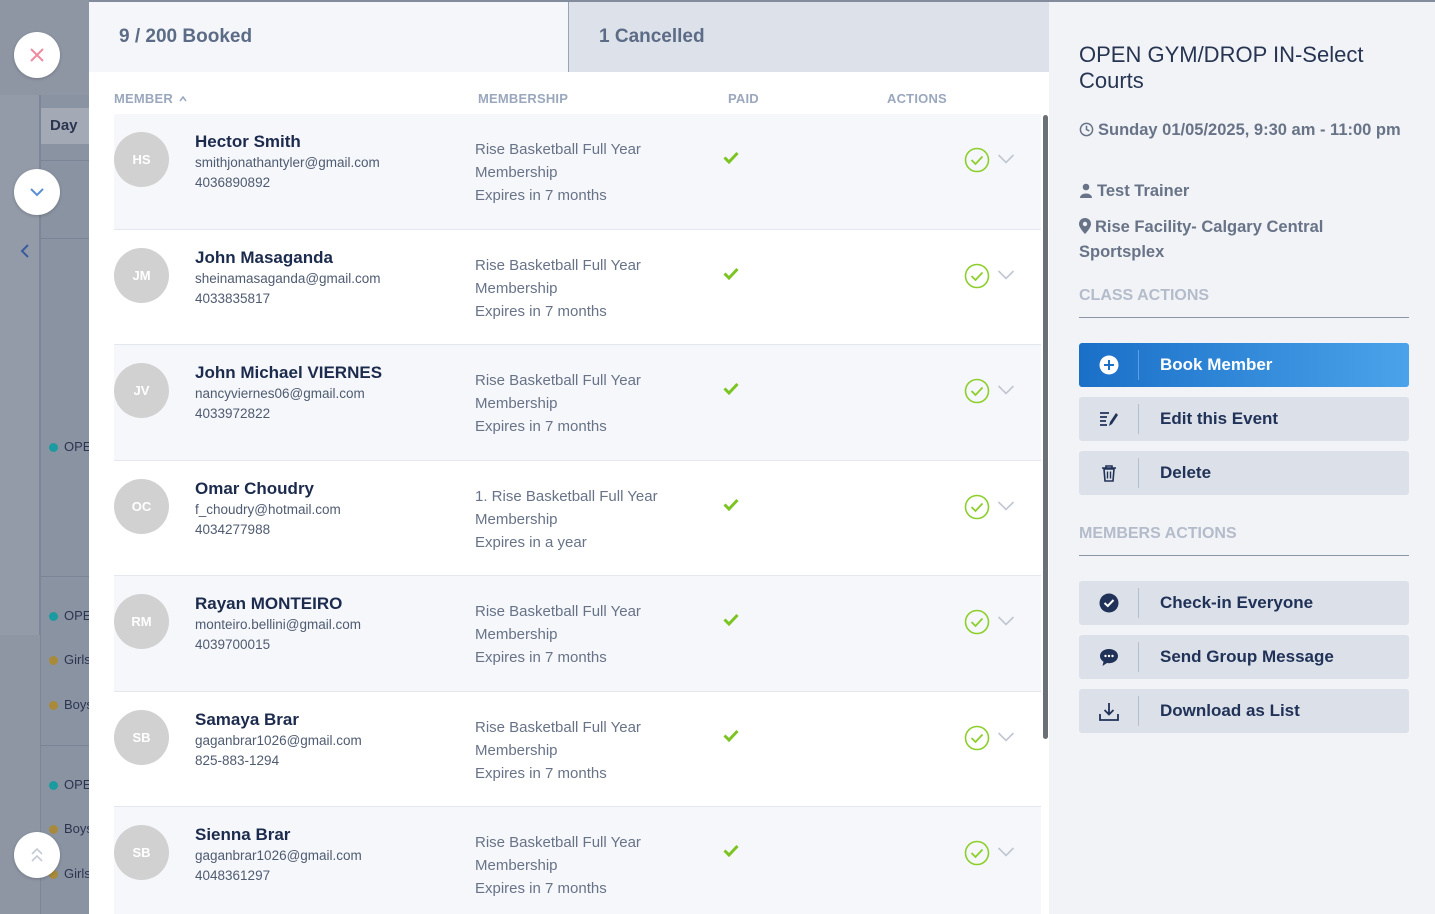 The image size is (1435, 914). I want to click on event-trainer: Test Trainer, so click(1244, 191).